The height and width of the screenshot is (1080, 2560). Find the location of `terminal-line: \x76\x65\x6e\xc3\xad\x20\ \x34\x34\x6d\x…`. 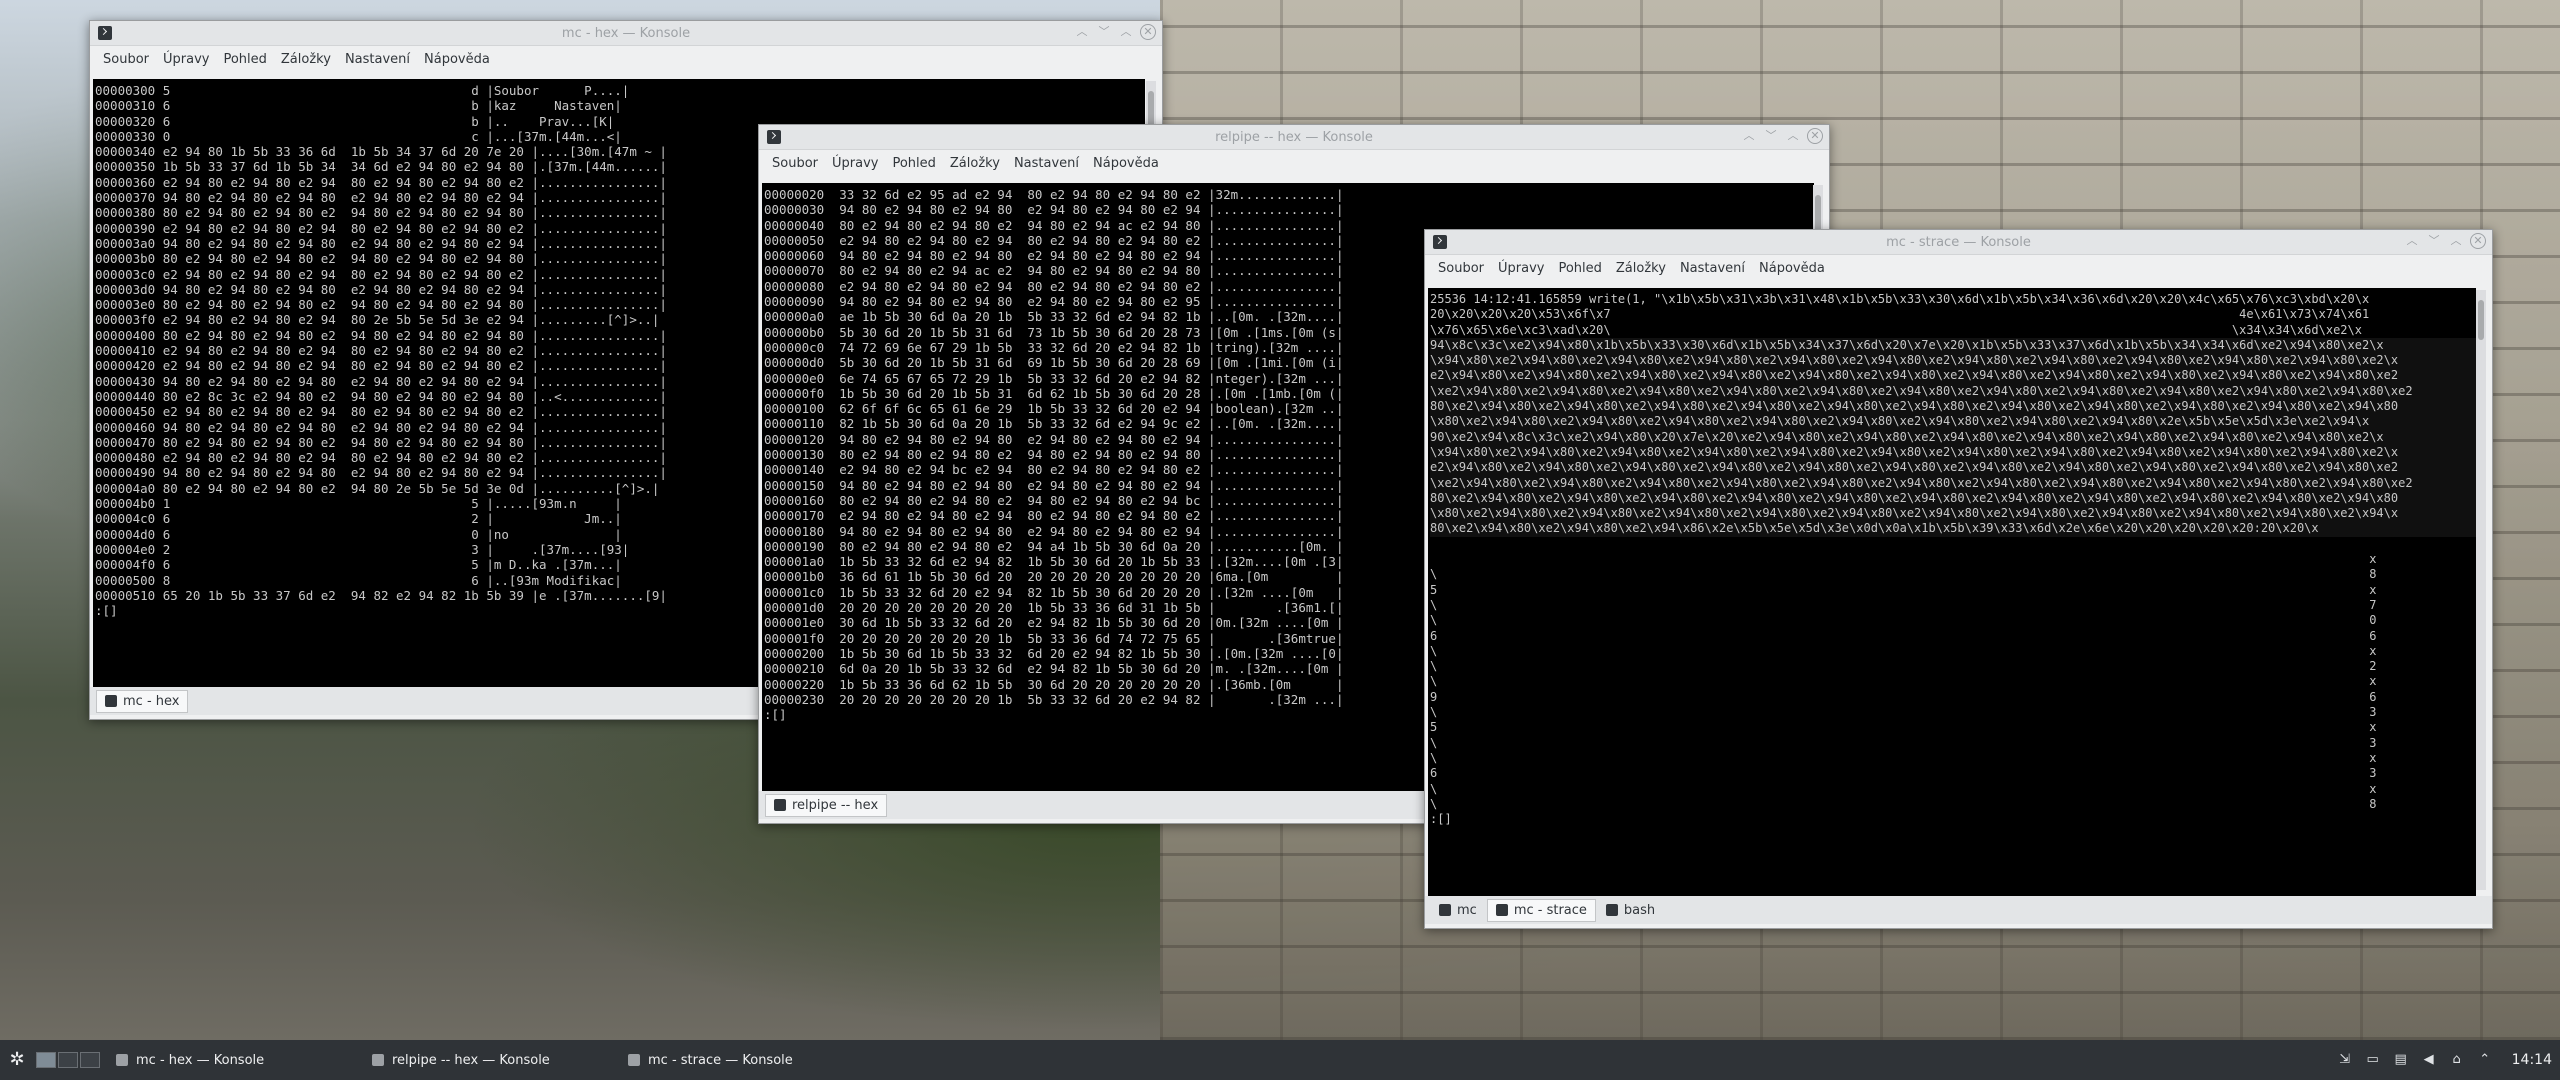

terminal-line: \x76\x65\x6e\xc3\xad\x20\ \x34\x34\x6d\x… is located at coordinates (1896, 329).